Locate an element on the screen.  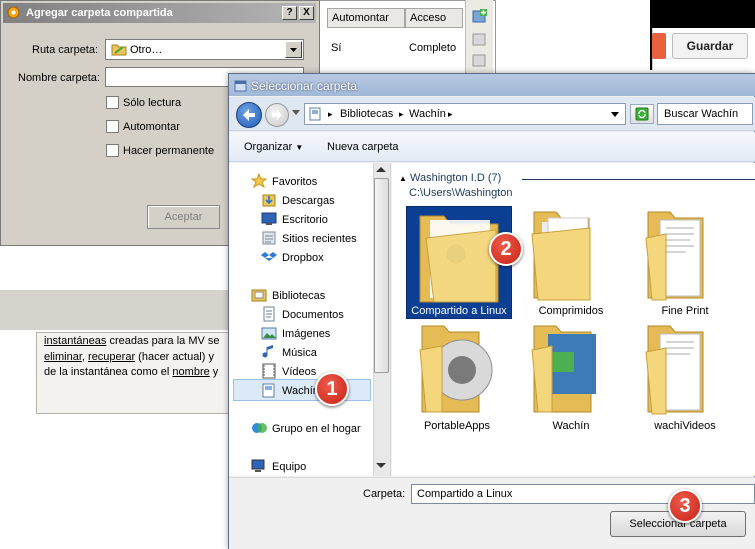
nav-favoritos: Favoritos is located at coordinates (294, 182).